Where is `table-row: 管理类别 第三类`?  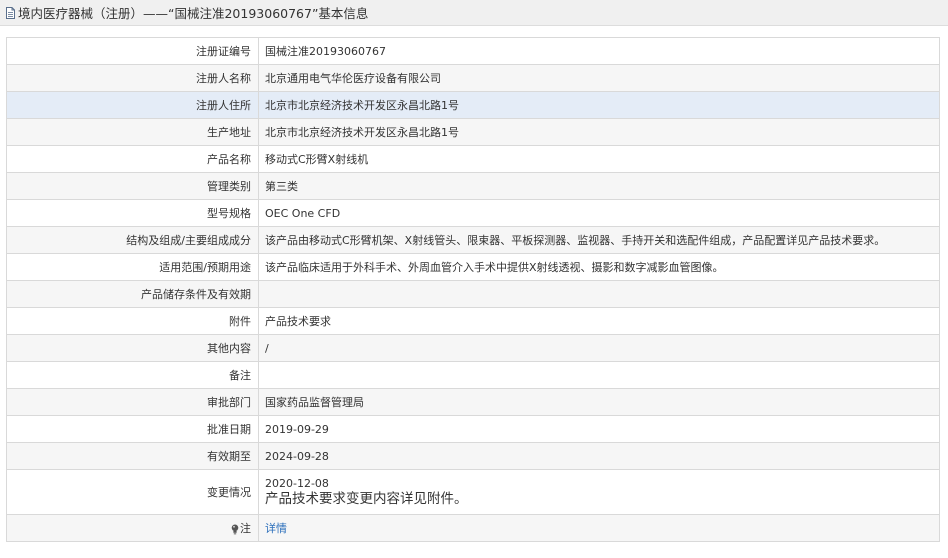
table-row: 管理类别 第三类 is located at coordinates (473, 186).